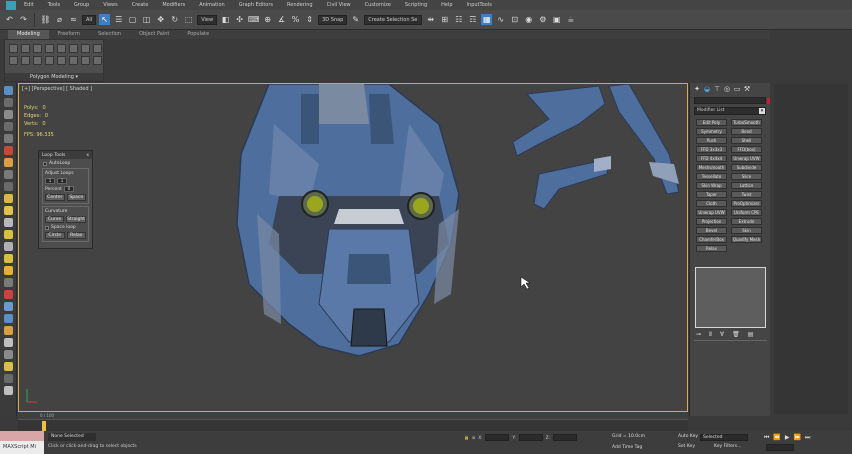 This screenshot has height=454, width=852. Describe the element at coordinates (22, 447) in the screenshot. I see `maxscript-mini-listener: MAXScript Mi` at that location.